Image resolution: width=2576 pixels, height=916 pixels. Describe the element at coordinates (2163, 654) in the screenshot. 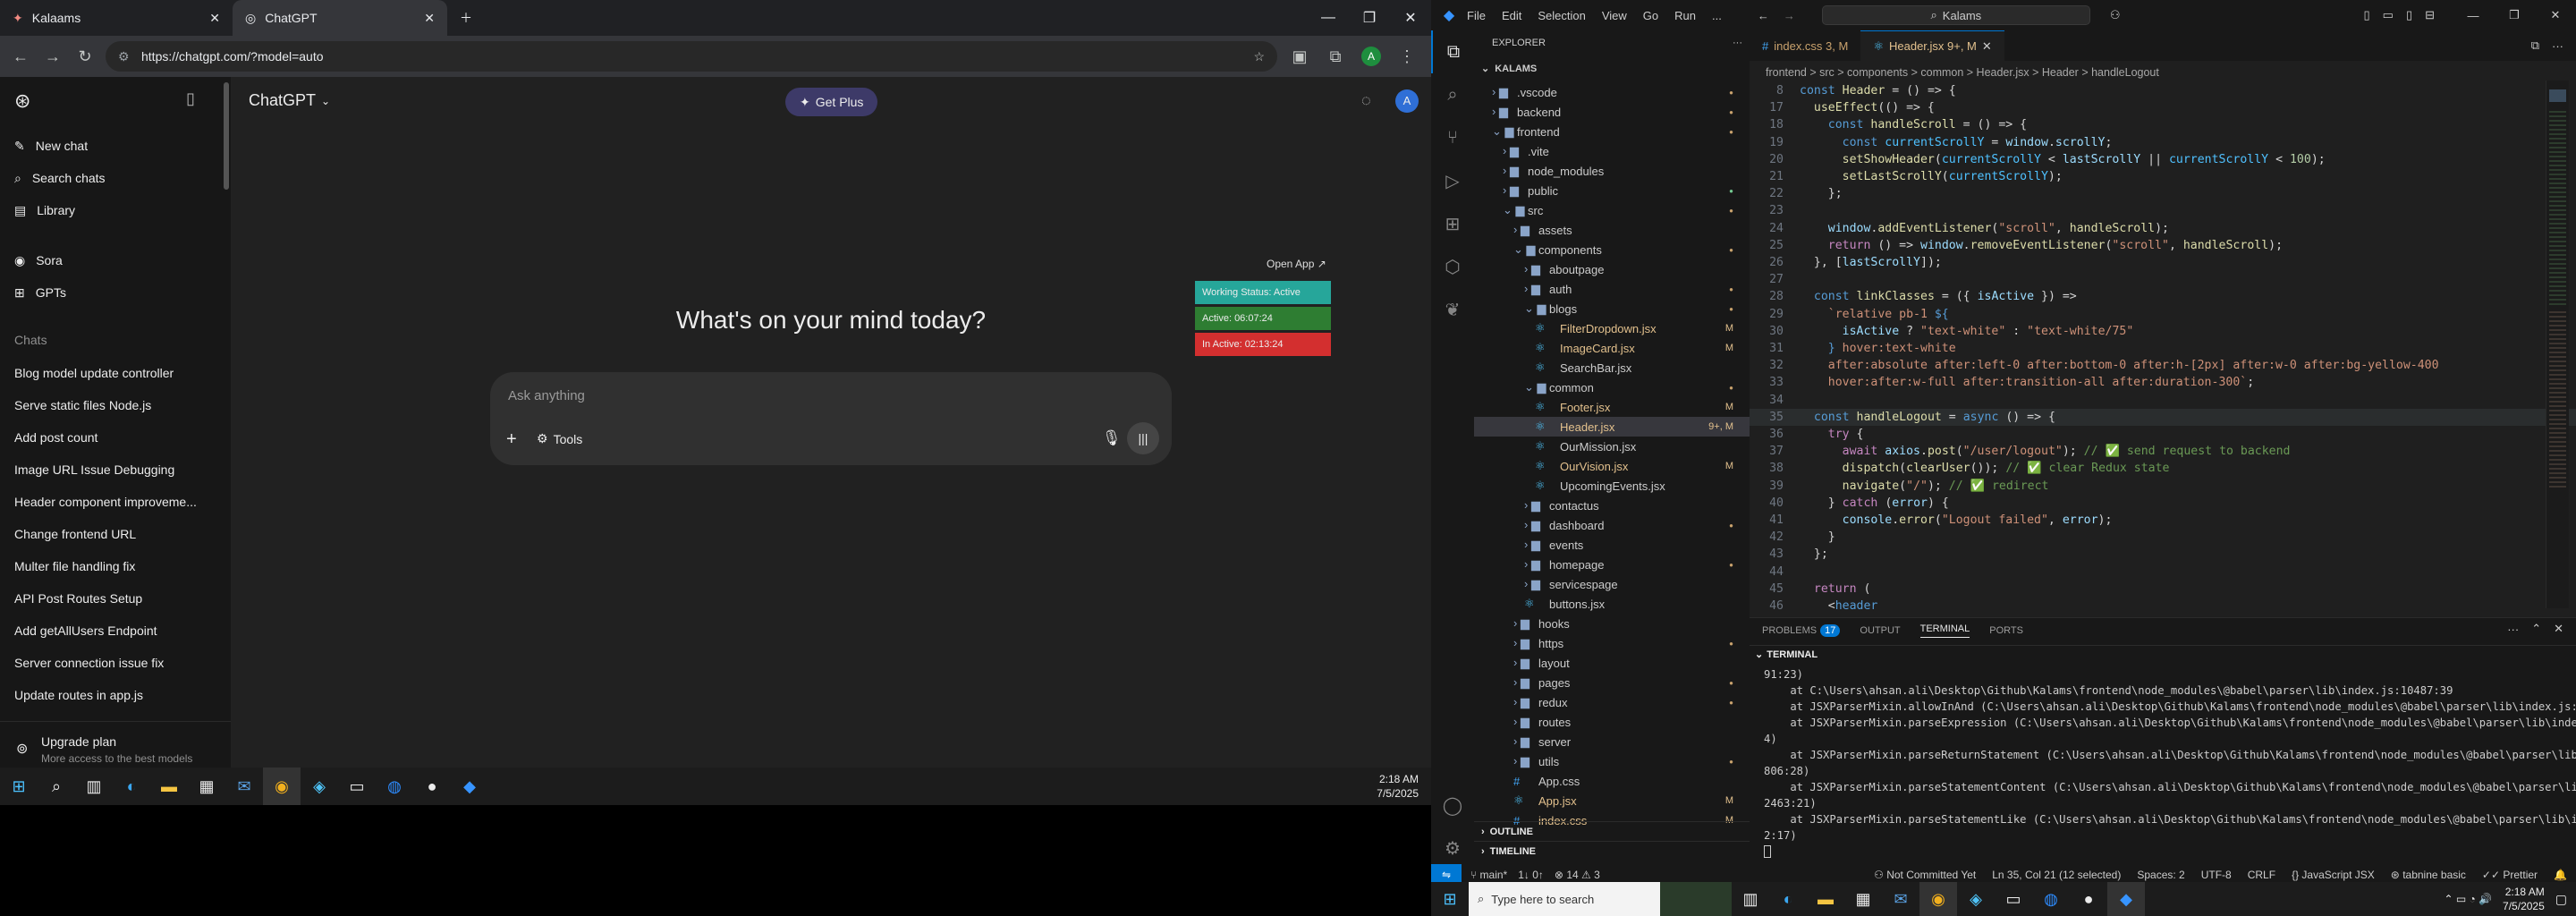

I see `terminal-header: ⌄ TERMINAL` at that location.